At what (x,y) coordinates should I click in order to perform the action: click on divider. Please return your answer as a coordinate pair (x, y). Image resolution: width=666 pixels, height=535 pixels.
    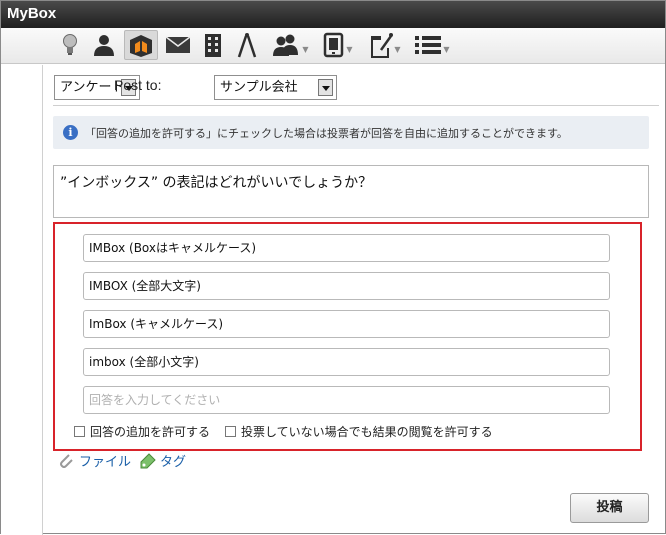
    Looking at the image, I should click on (356, 105).